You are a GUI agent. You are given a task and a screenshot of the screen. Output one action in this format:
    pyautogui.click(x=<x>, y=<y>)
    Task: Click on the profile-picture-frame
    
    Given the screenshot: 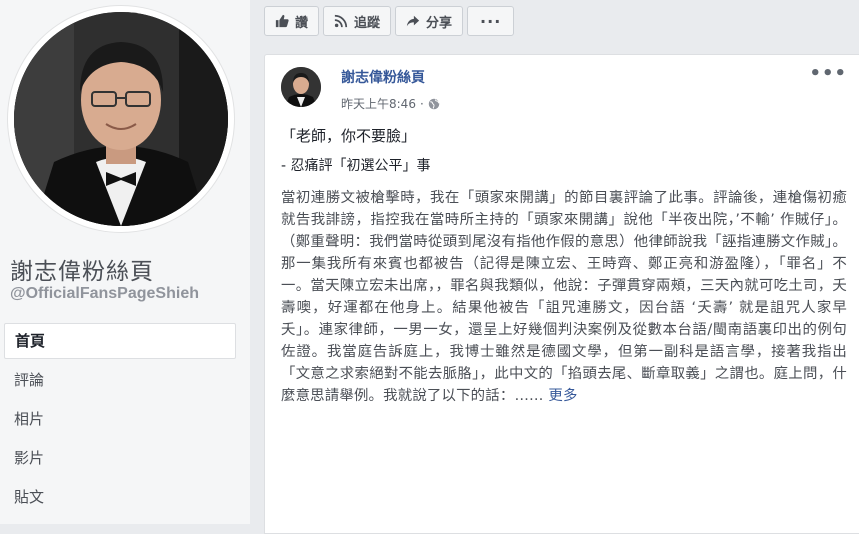 What is the action you would take?
    pyautogui.click(x=121, y=119)
    